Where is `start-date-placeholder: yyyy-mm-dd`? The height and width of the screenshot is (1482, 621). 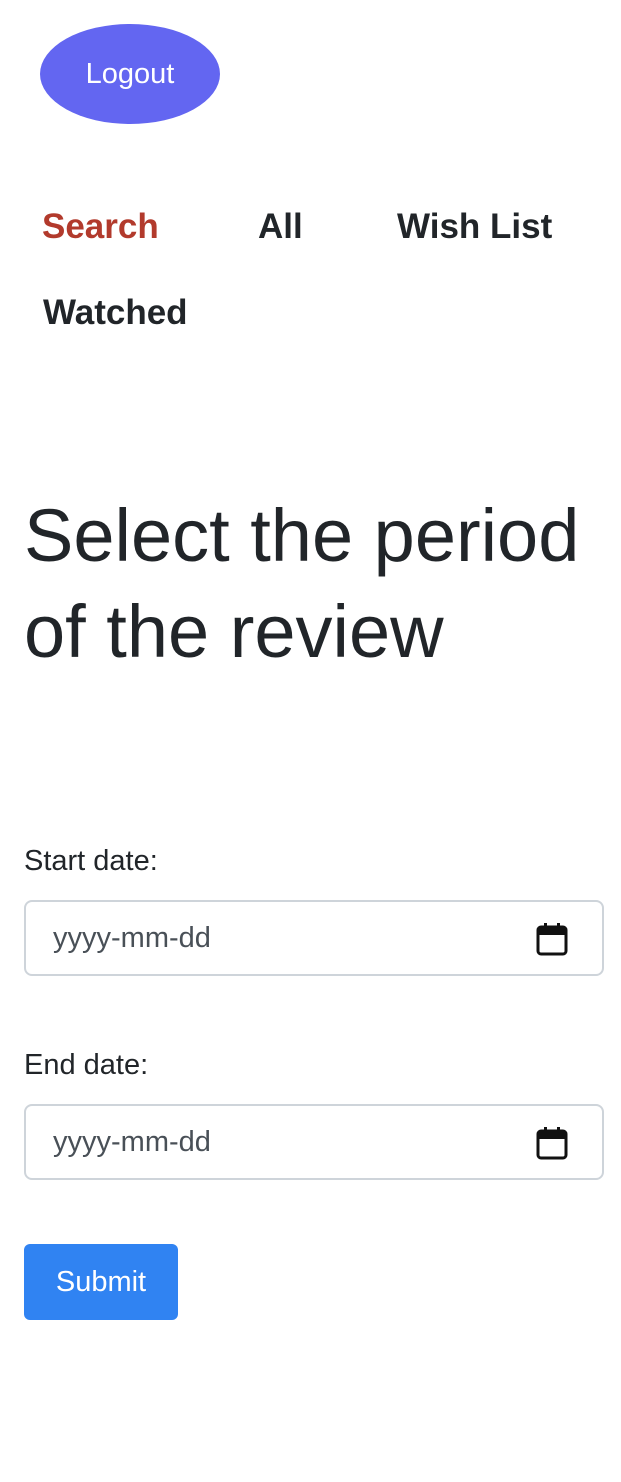 start-date-placeholder: yyyy-mm-dd is located at coordinates (132, 938).